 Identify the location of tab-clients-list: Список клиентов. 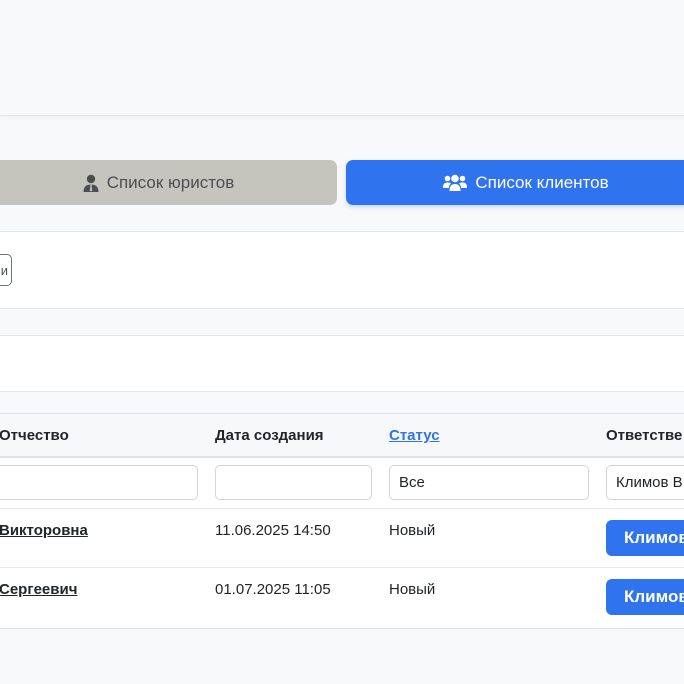
(515, 182).